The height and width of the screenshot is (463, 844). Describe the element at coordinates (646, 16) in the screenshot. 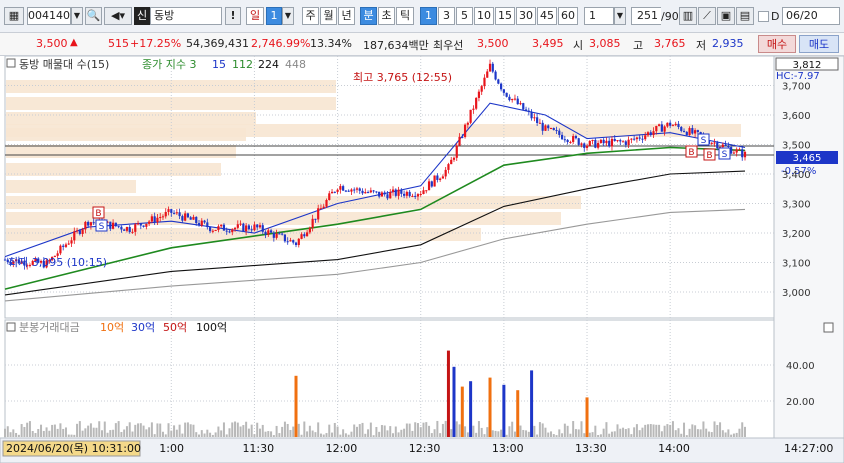

I see `range-field: 251` at that location.